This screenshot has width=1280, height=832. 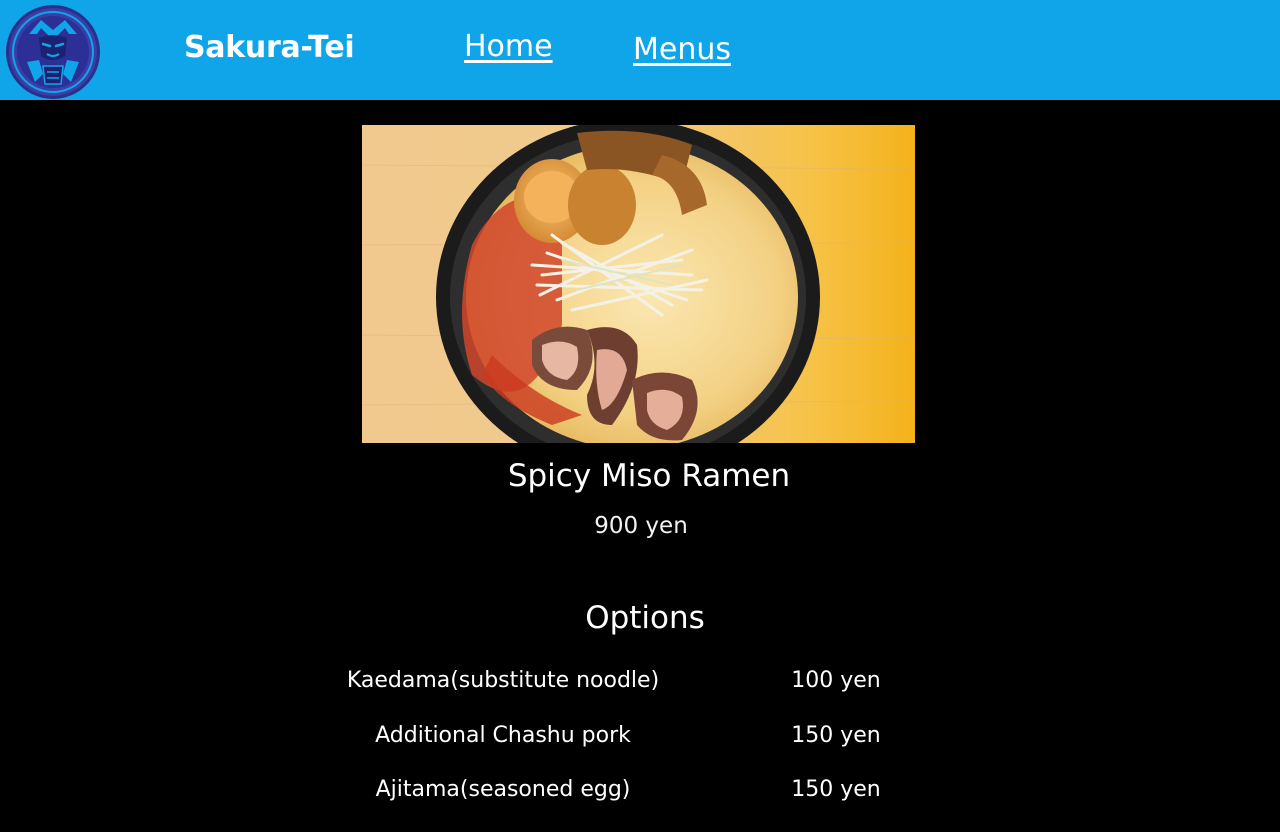 What do you see at coordinates (503, 789) in the screenshot?
I see `option-name: Ajitama(seasoned egg)` at bounding box center [503, 789].